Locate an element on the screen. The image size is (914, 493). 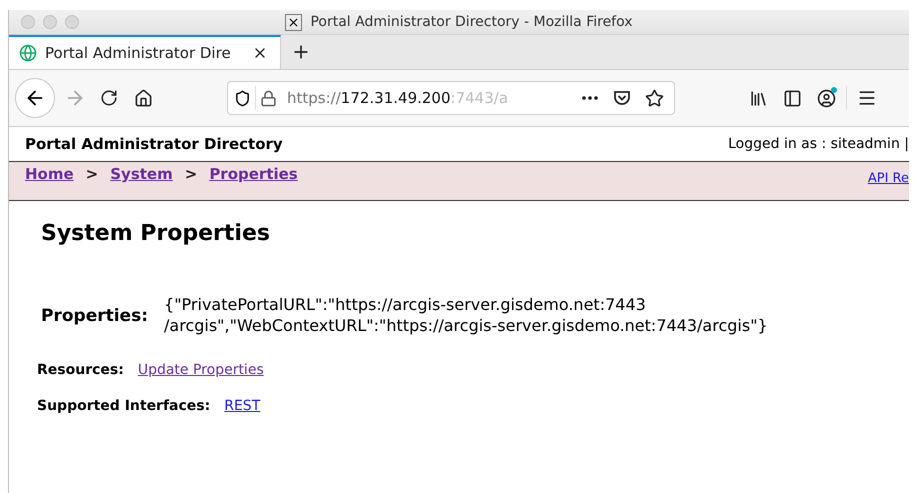
row-label: Supported Interfaces: is located at coordinates (123, 406).